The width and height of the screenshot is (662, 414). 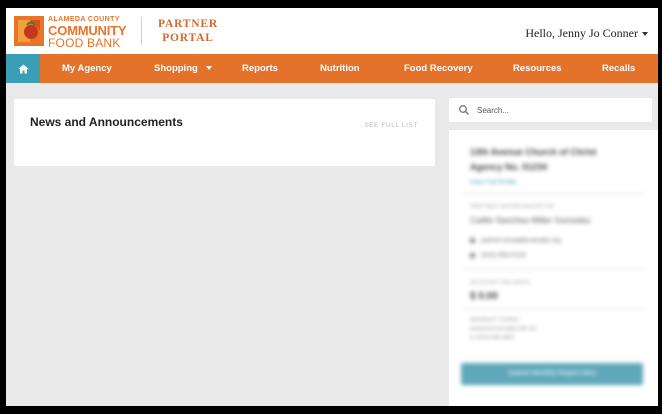 What do you see at coordinates (188, 24) in the screenshot?
I see `portal-line-1: PARTNER` at bounding box center [188, 24].